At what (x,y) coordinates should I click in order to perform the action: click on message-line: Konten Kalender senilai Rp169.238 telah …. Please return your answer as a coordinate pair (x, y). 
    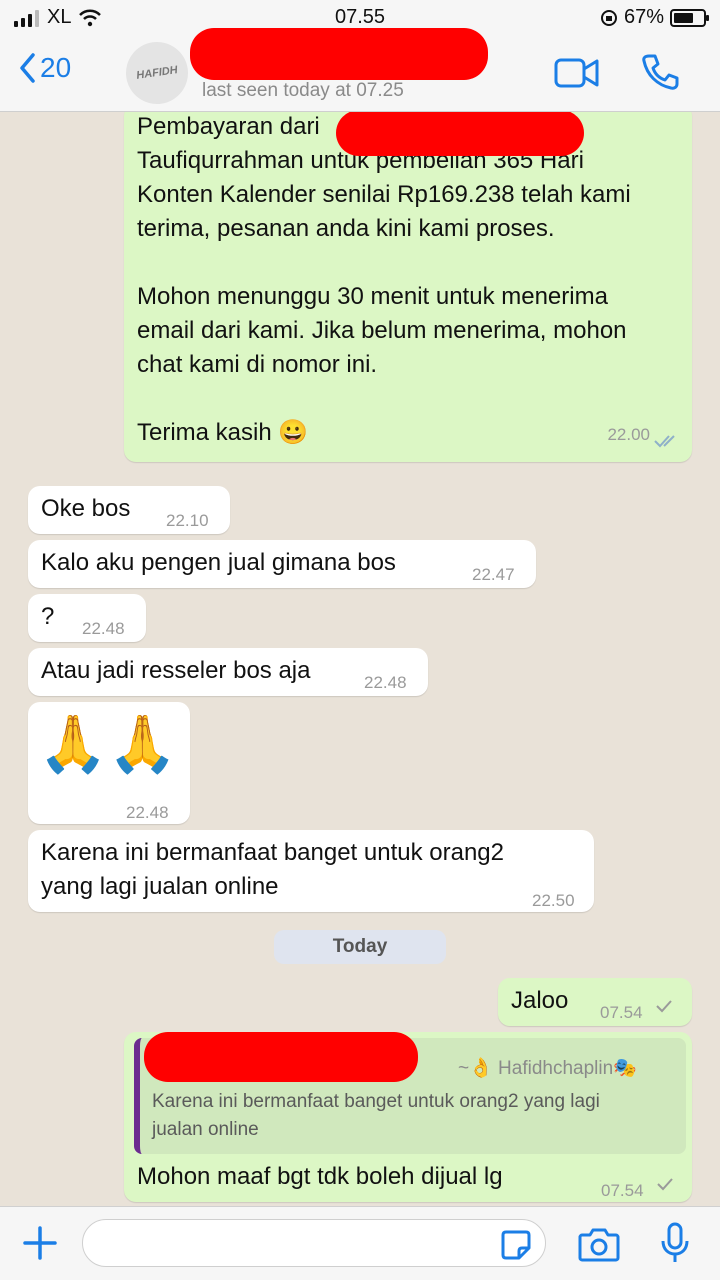
    Looking at the image, I should click on (384, 194).